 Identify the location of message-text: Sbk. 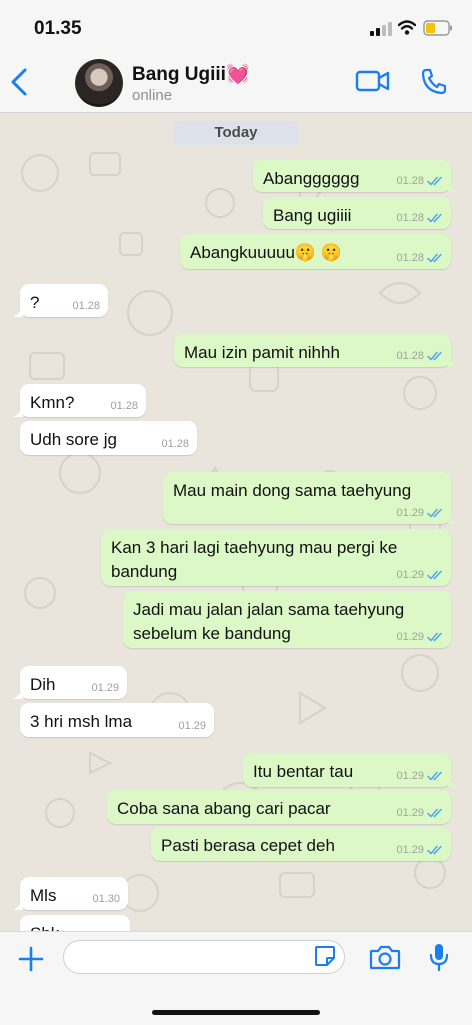
(44, 926).